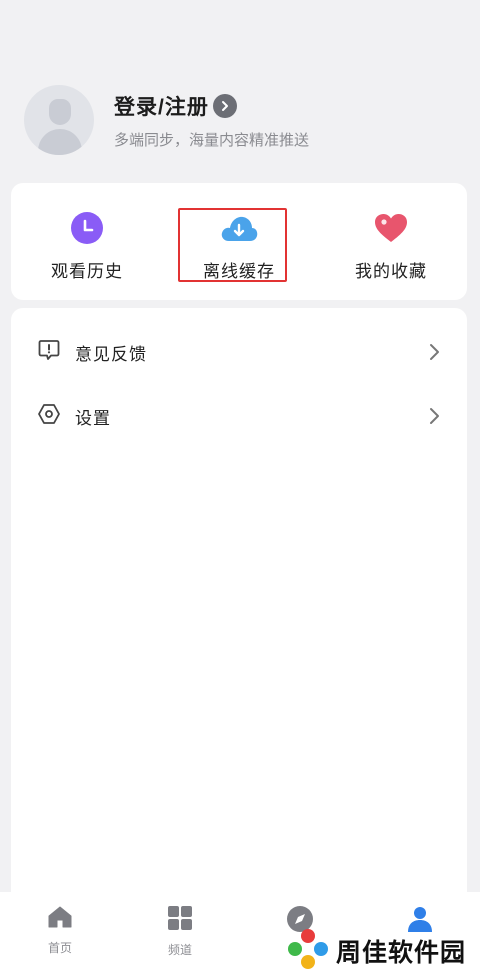 The image size is (480, 978). I want to click on clock-icon, so click(87, 228).